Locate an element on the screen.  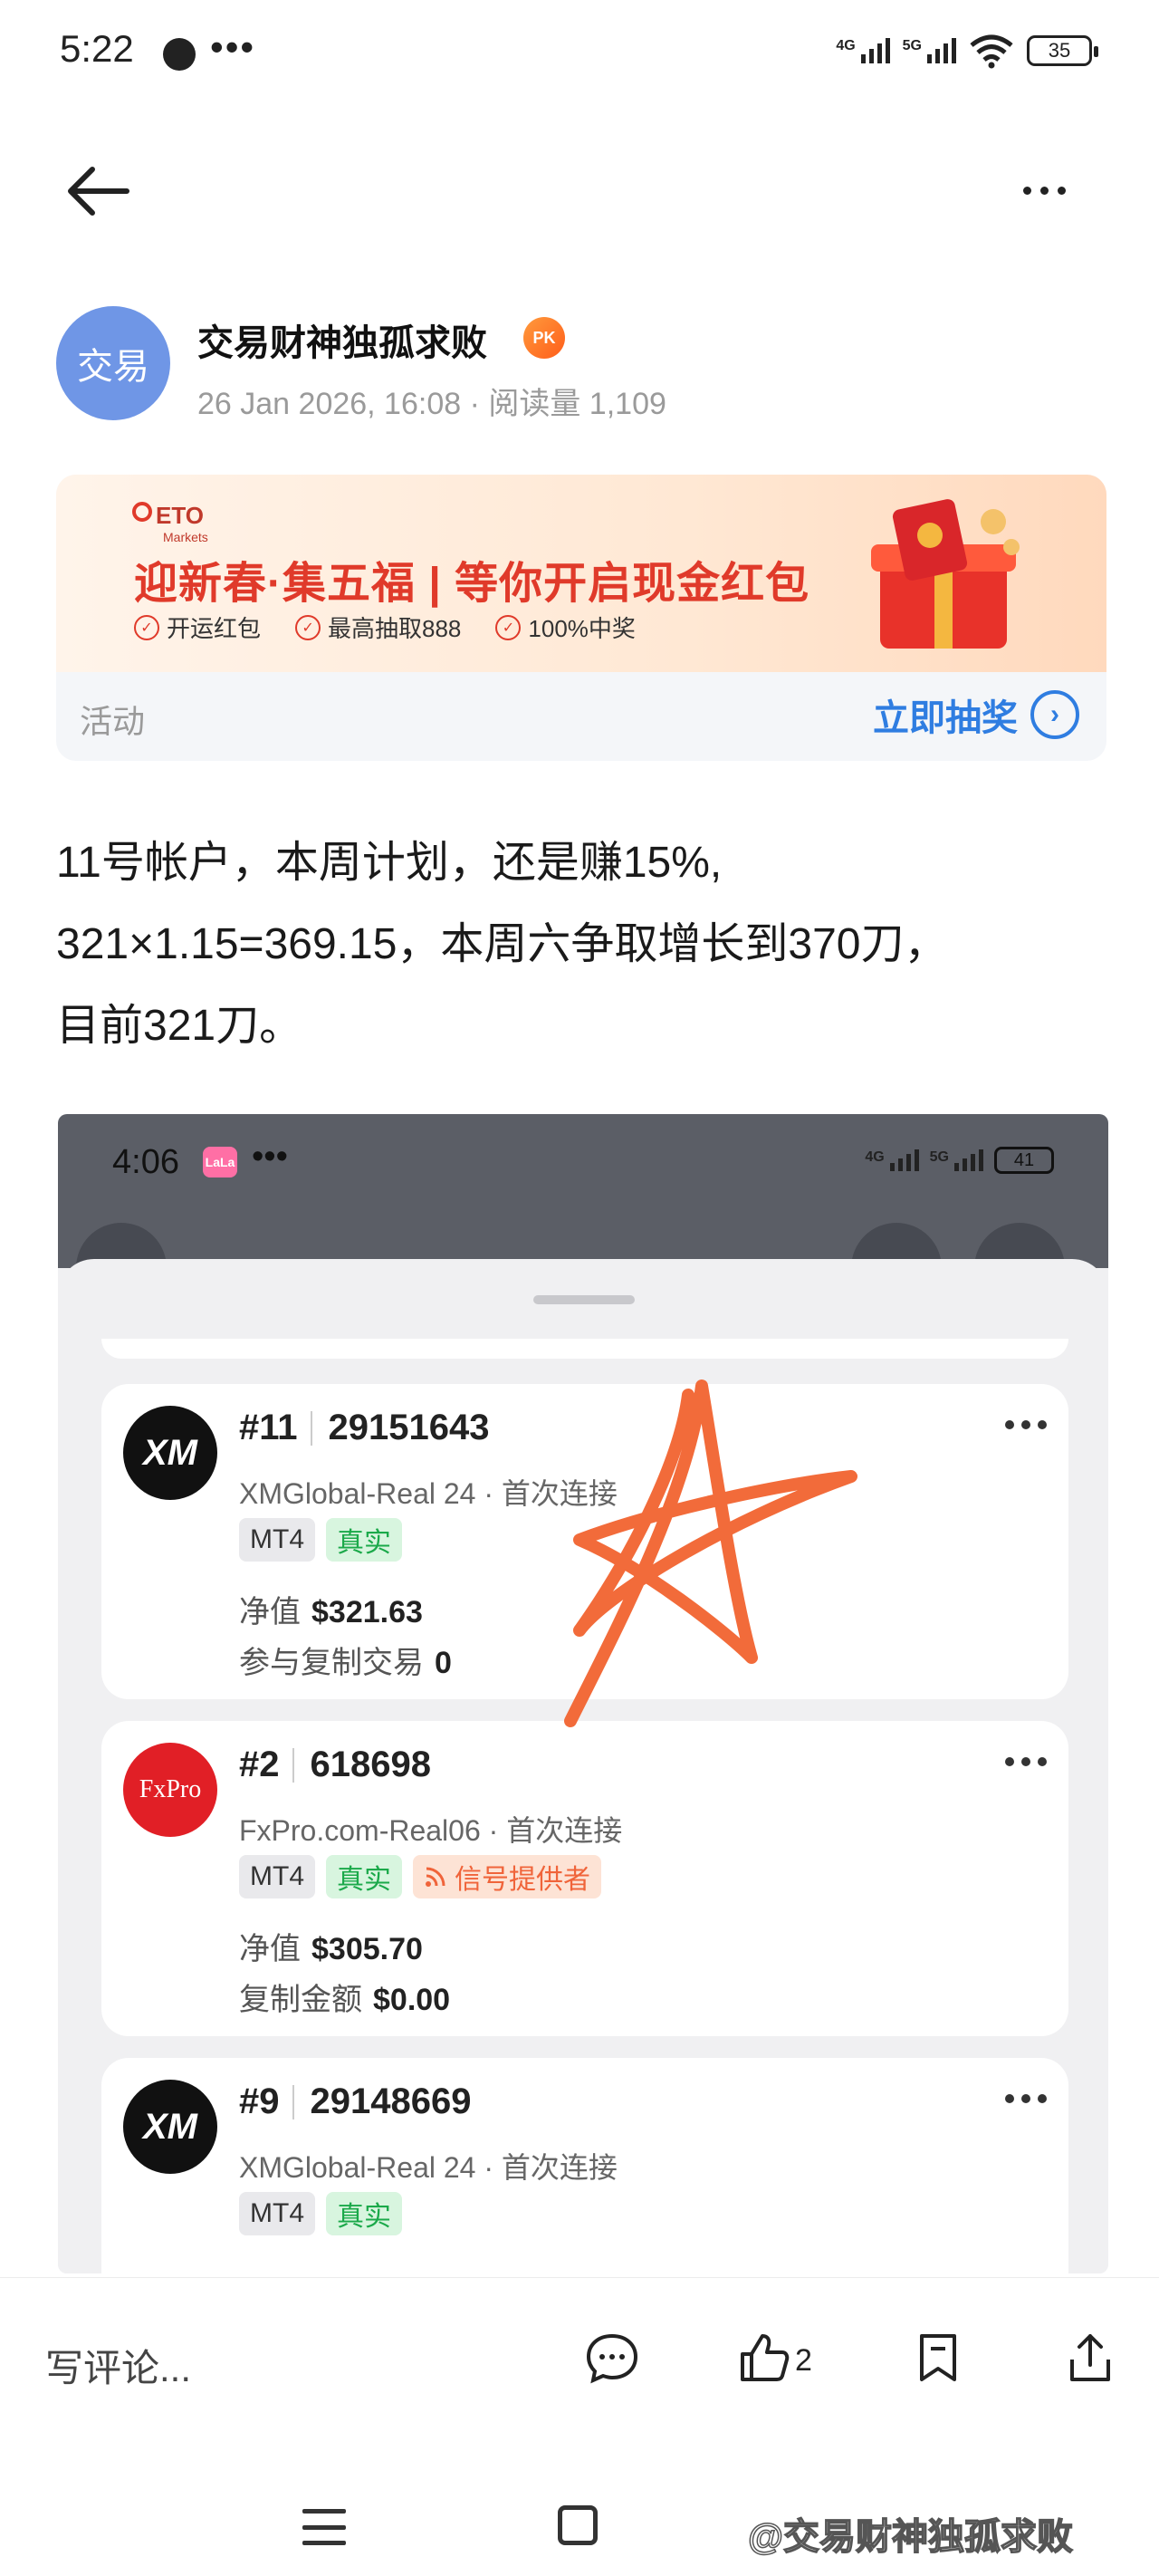
ad-perk: 最高抽取888 is located at coordinates (378, 627).